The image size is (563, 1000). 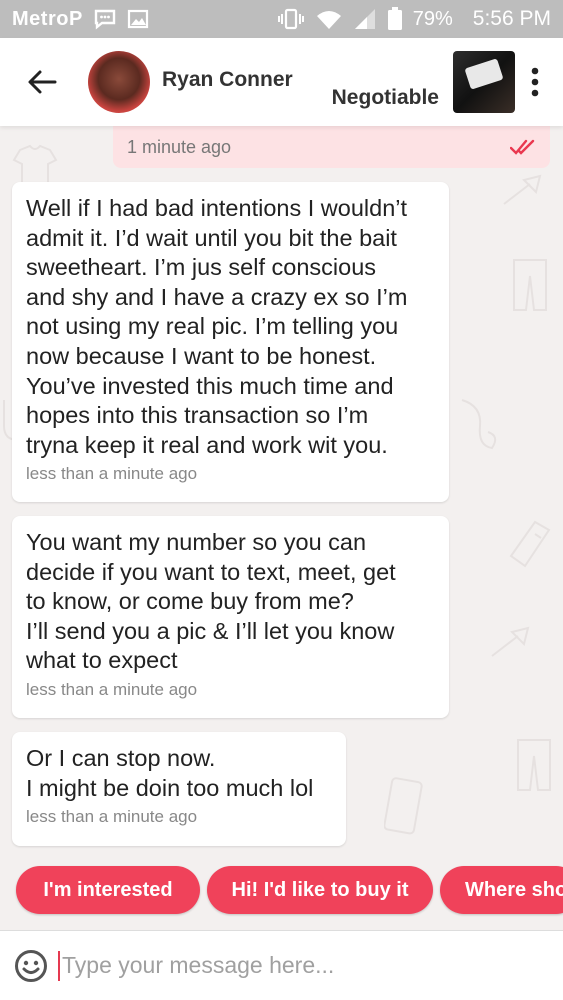 I want to click on contact-name: Ryan Conner, so click(x=227, y=80).